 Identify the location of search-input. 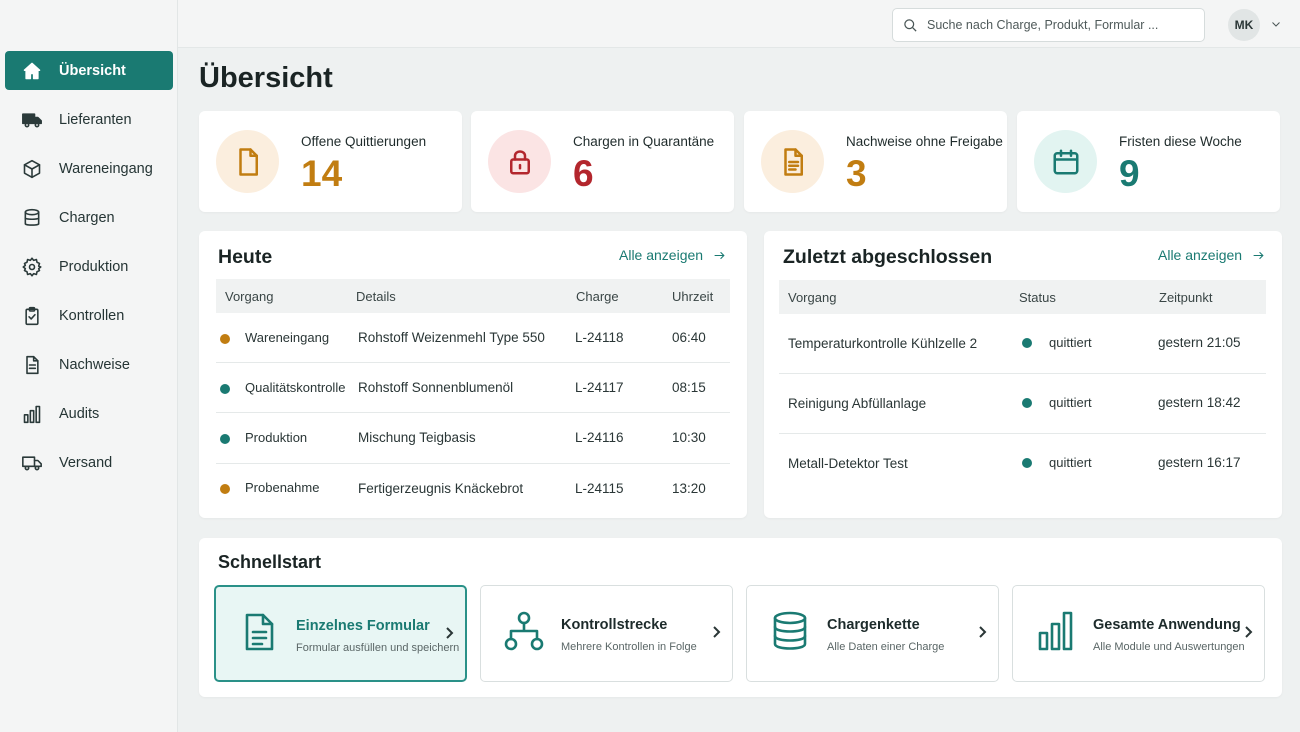
(1057, 25).